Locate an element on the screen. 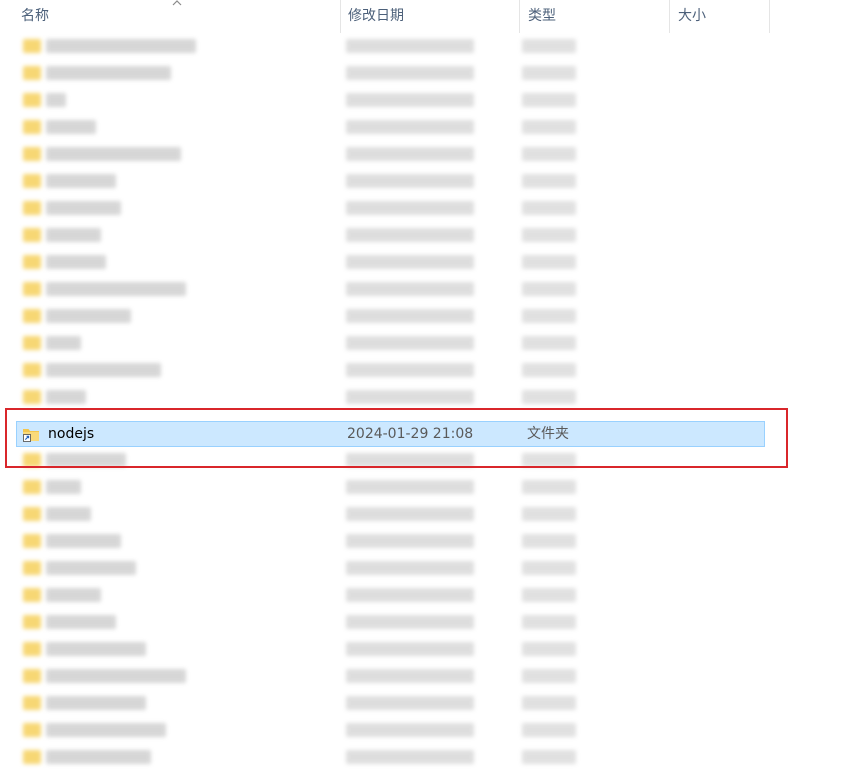 This screenshot has width=849, height=772. column-header-bar: 名称 修改日期 类型 大小 is located at coordinates (424, 16).